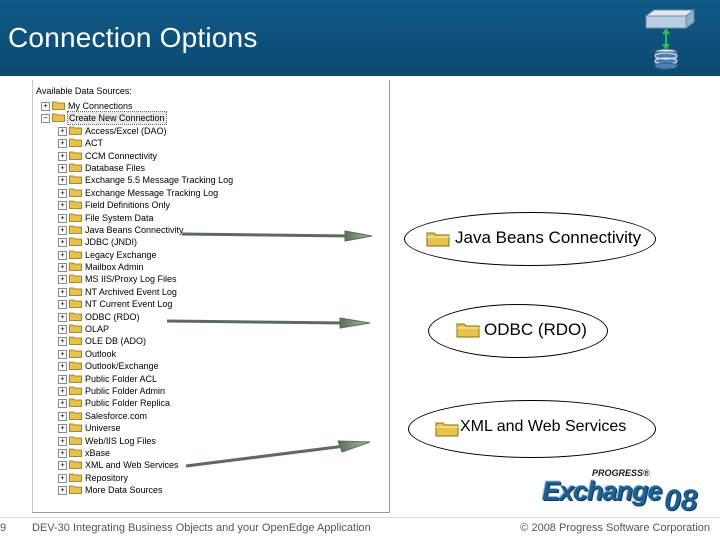  What do you see at coordinates (208, 391) in the screenshot?
I see `tree-item: + Public Folder Admin` at bounding box center [208, 391].